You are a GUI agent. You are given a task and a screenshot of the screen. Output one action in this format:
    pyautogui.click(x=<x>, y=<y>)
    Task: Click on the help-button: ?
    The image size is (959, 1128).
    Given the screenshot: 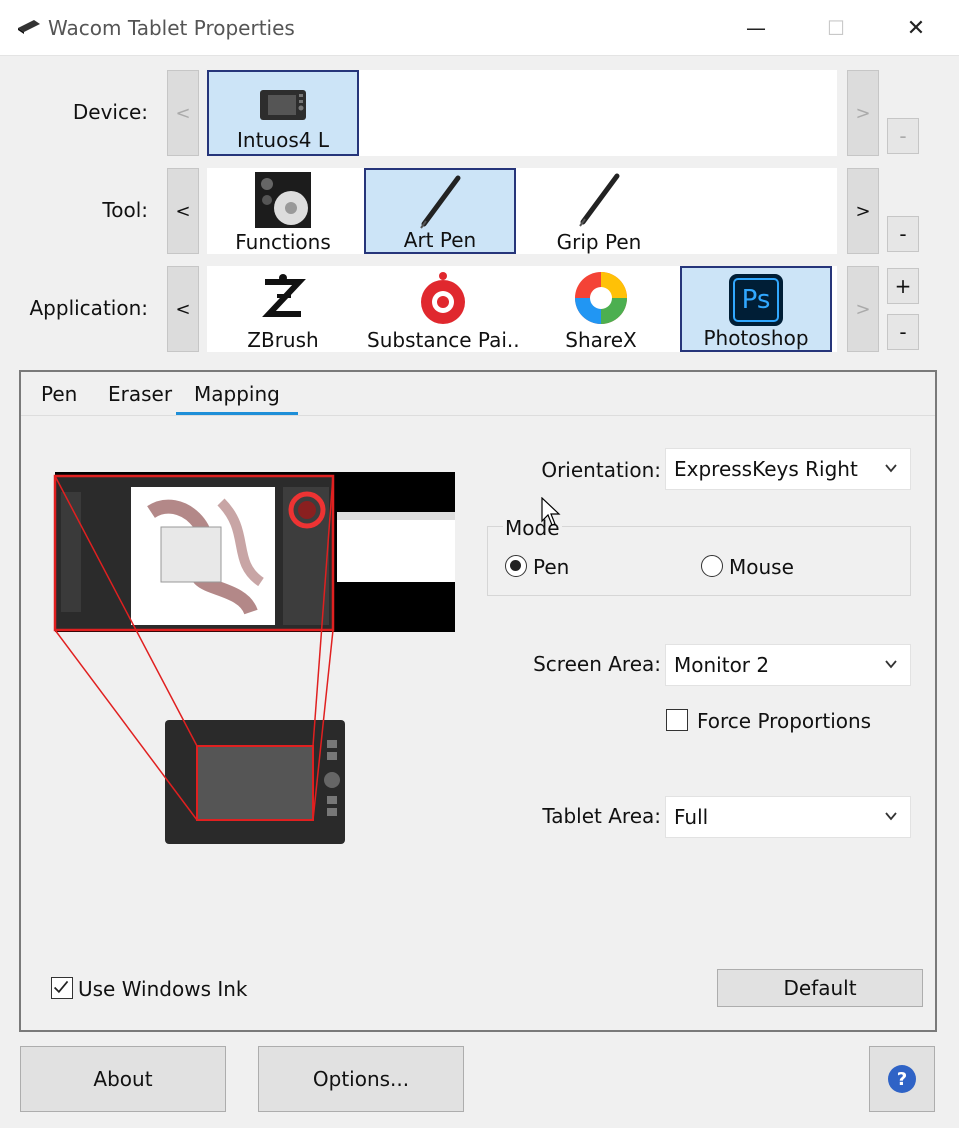 What is the action you would take?
    pyautogui.click(x=902, y=1079)
    